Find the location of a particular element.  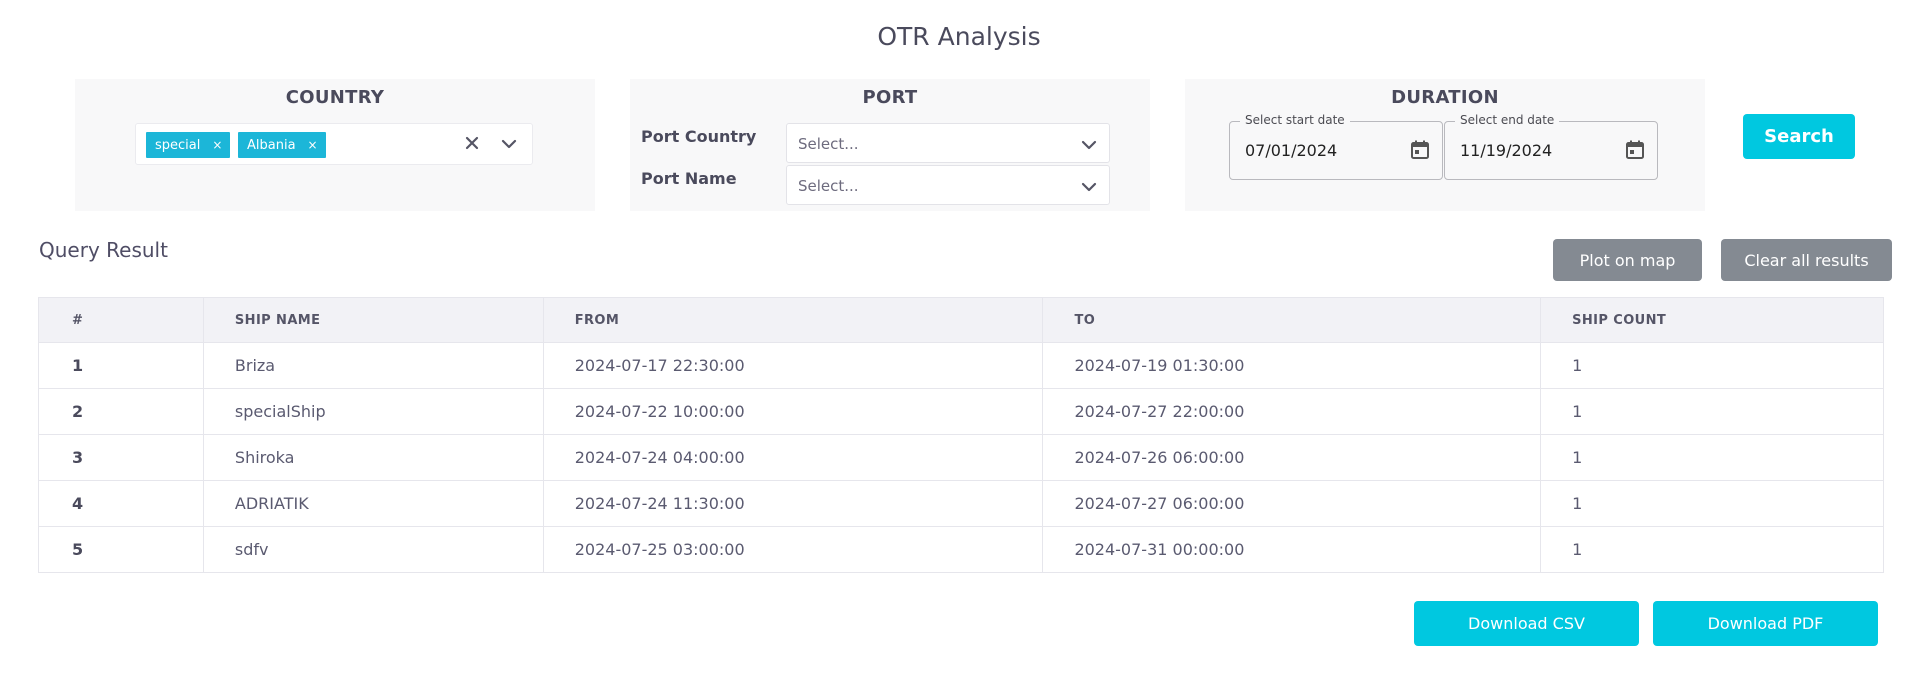

row-number-cell: 4 is located at coordinates (121, 503).